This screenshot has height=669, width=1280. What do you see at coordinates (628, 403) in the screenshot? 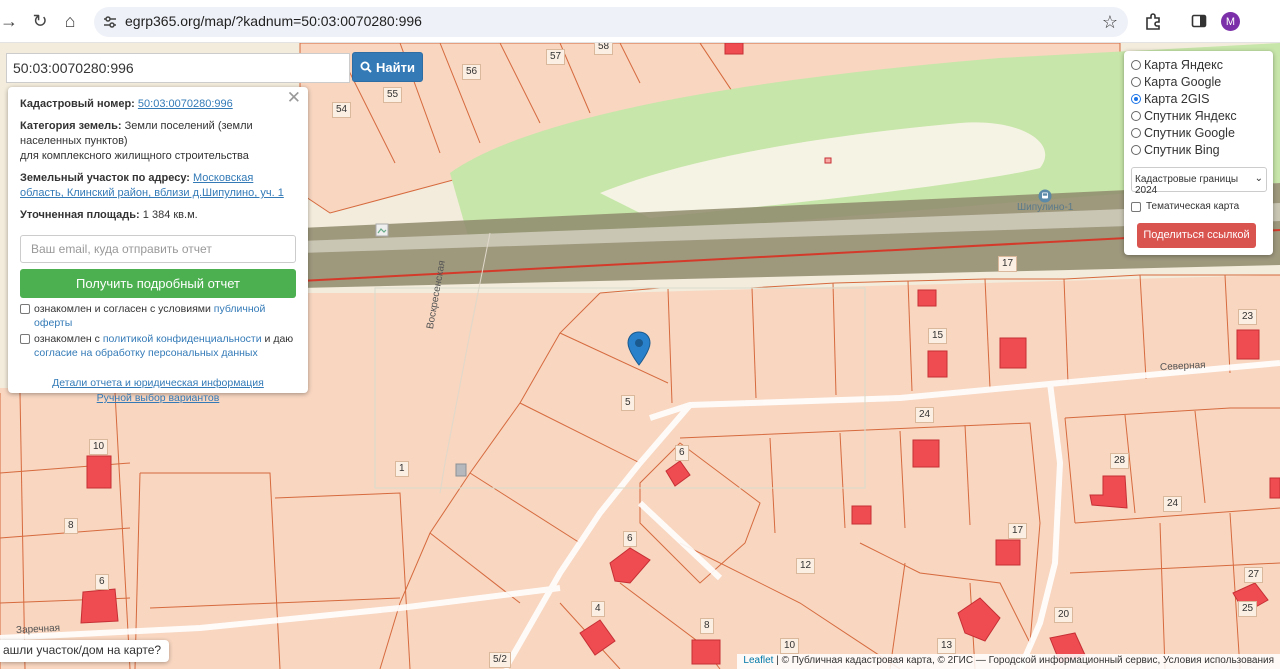
I see `plot-label: 5` at bounding box center [628, 403].